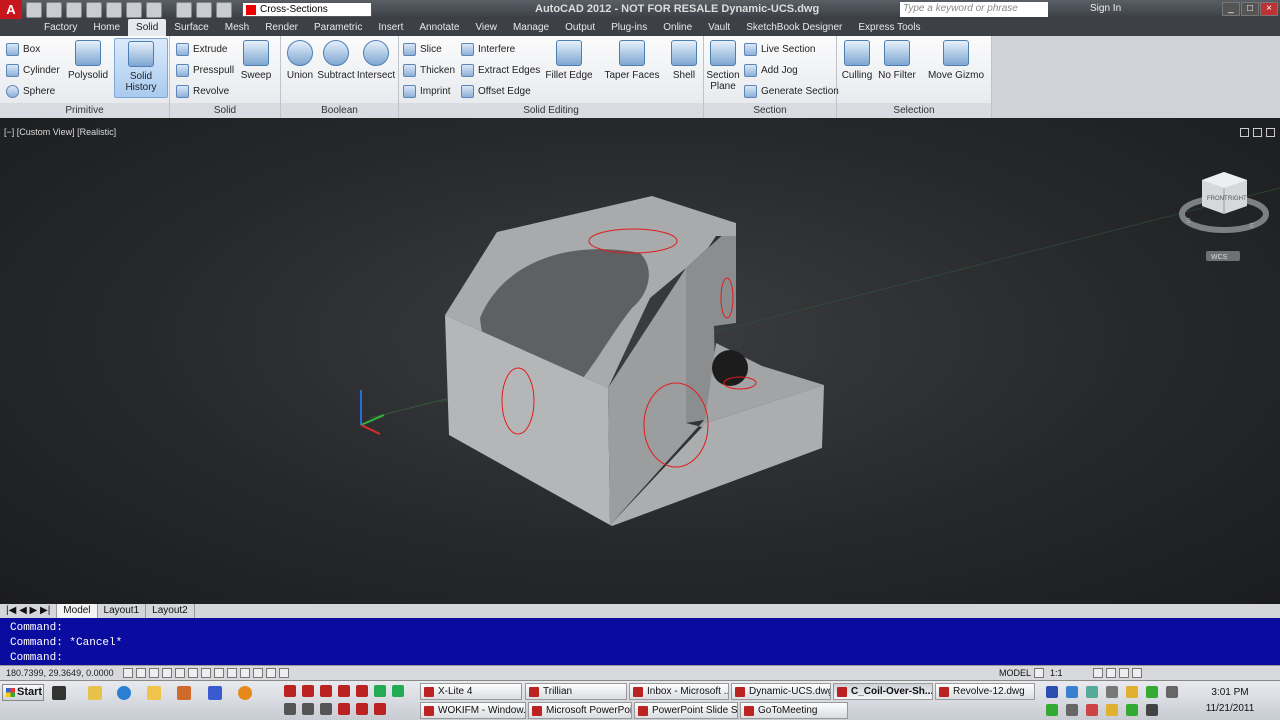 The height and width of the screenshot is (720, 1280). Describe the element at coordinates (376, 60) in the screenshot. I see `intersect-button: Intersect` at that location.